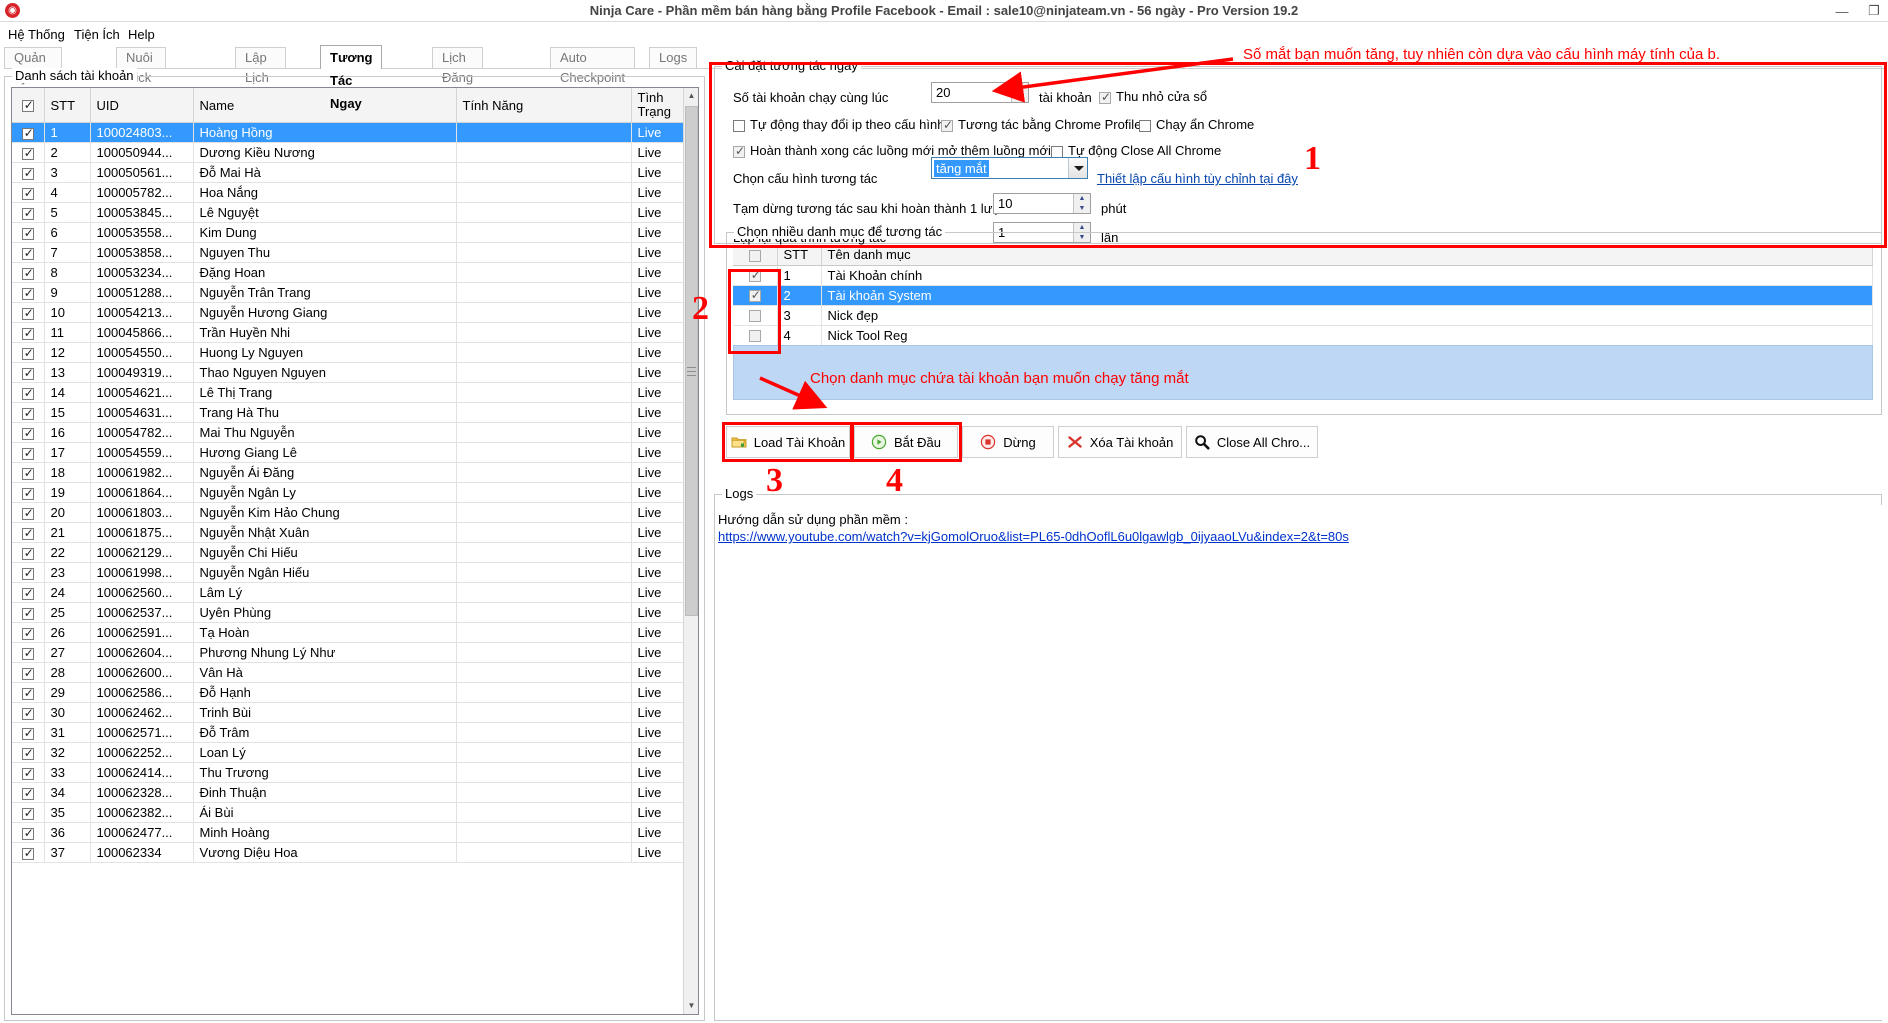 This screenshot has width=1888, height=1023. I want to click on table-row: 14100054621...Lê Thị Trang Live, so click(349, 392).